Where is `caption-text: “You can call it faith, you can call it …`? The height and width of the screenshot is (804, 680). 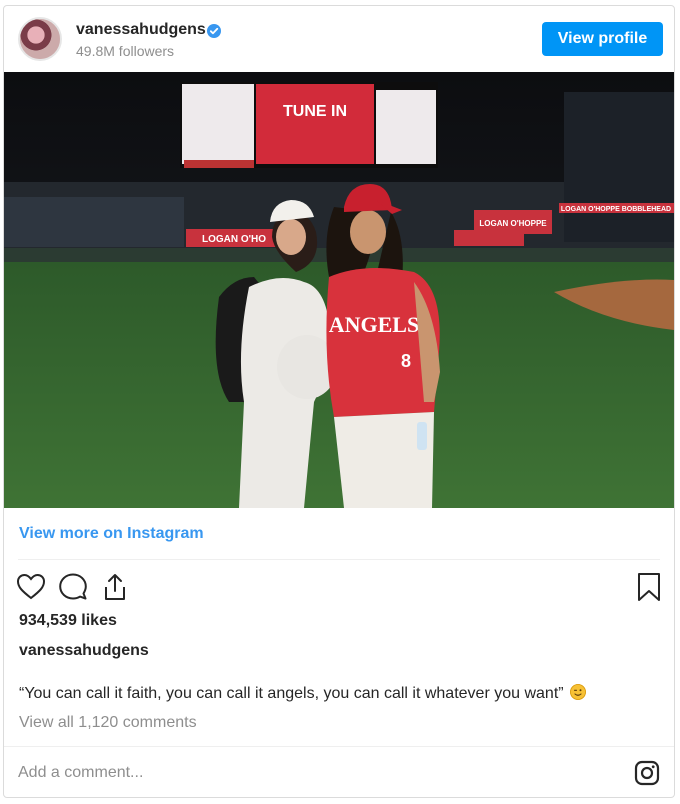
caption-text: “You can call it faith, you can call it … is located at coordinates (302, 693).